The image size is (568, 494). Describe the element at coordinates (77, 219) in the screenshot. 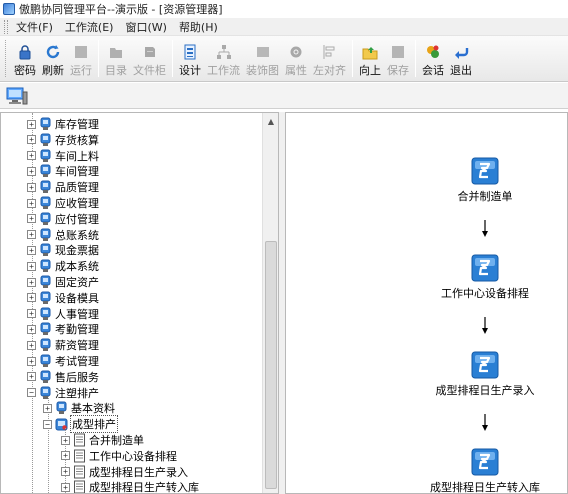

I see `tree-item-label: 应付管理` at that location.